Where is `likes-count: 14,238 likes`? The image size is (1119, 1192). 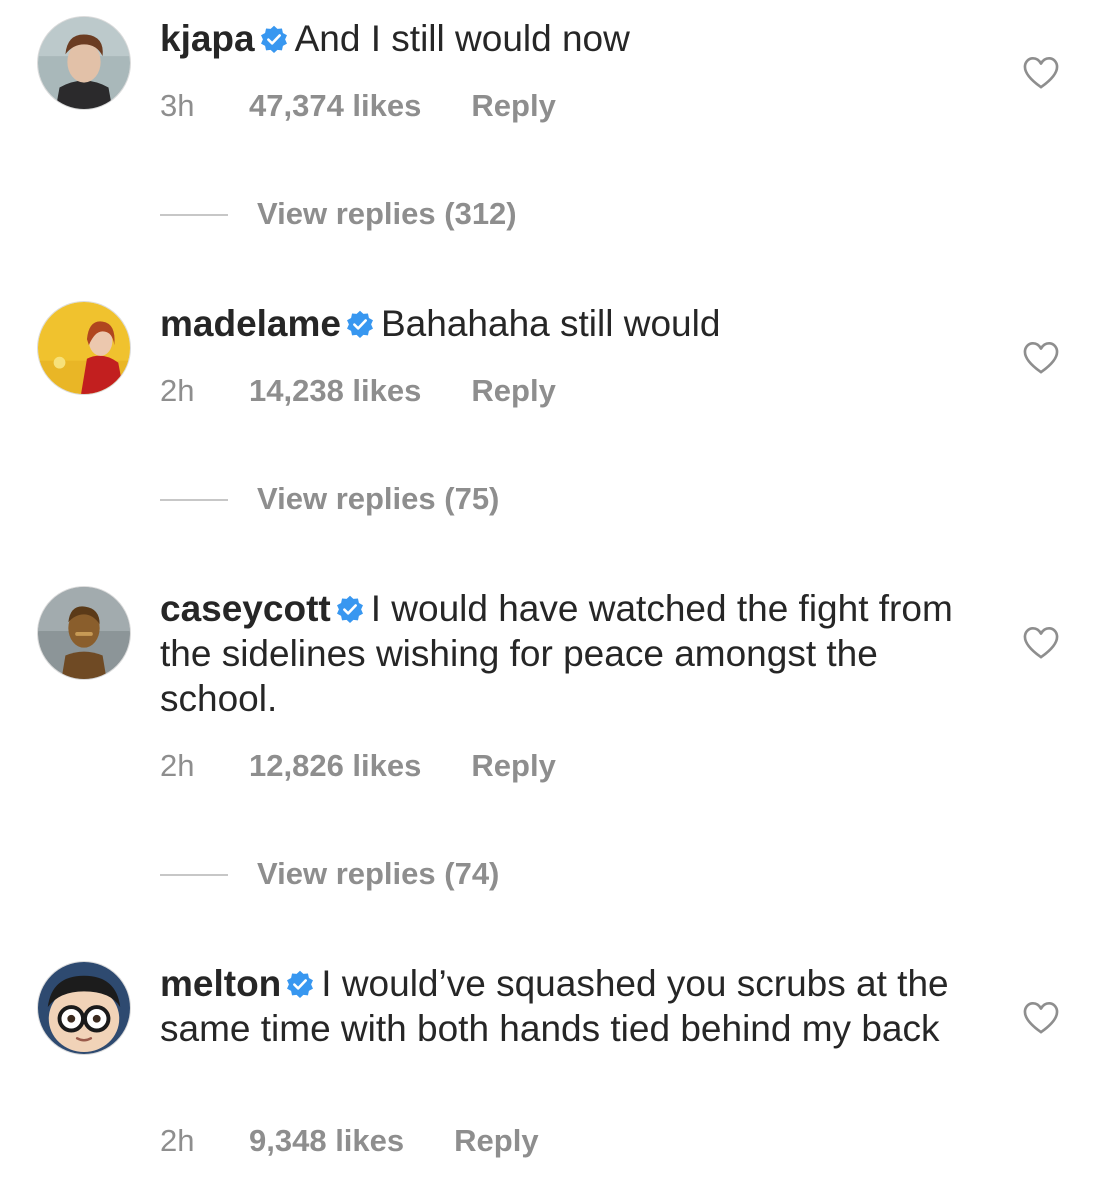 likes-count: 14,238 likes is located at coordinates (335, 391).